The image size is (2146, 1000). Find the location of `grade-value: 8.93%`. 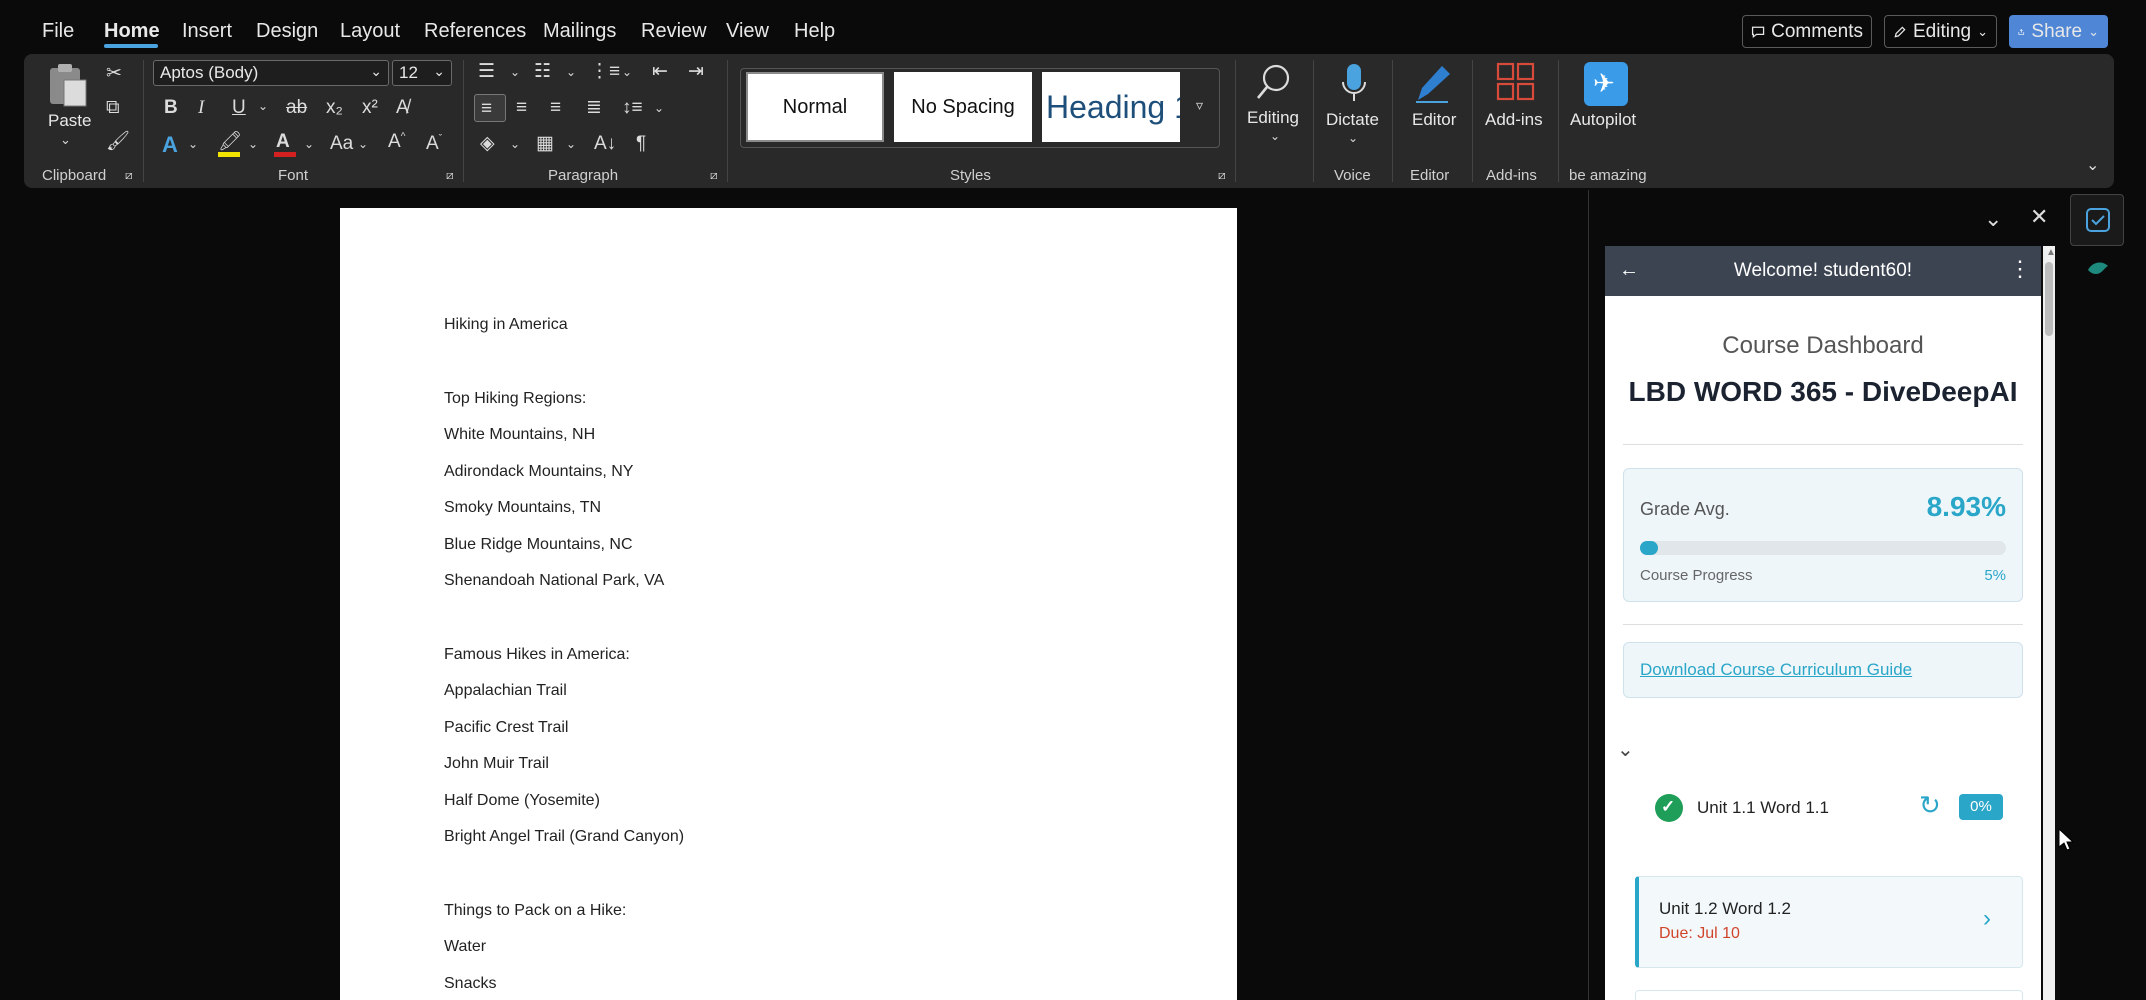

grade-value: 8.93% is located at coordinates (1966, 506).